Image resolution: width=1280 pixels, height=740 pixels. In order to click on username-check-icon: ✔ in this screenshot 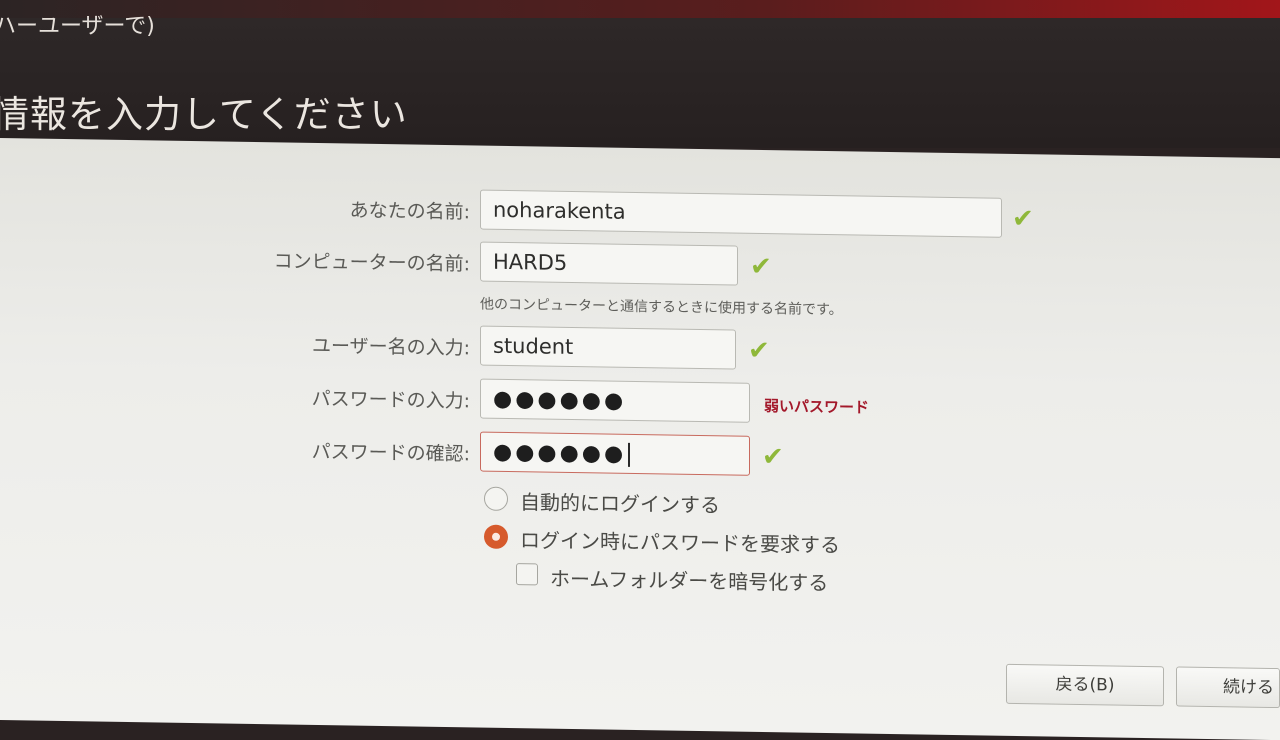, I will do `click(759, 351)`.